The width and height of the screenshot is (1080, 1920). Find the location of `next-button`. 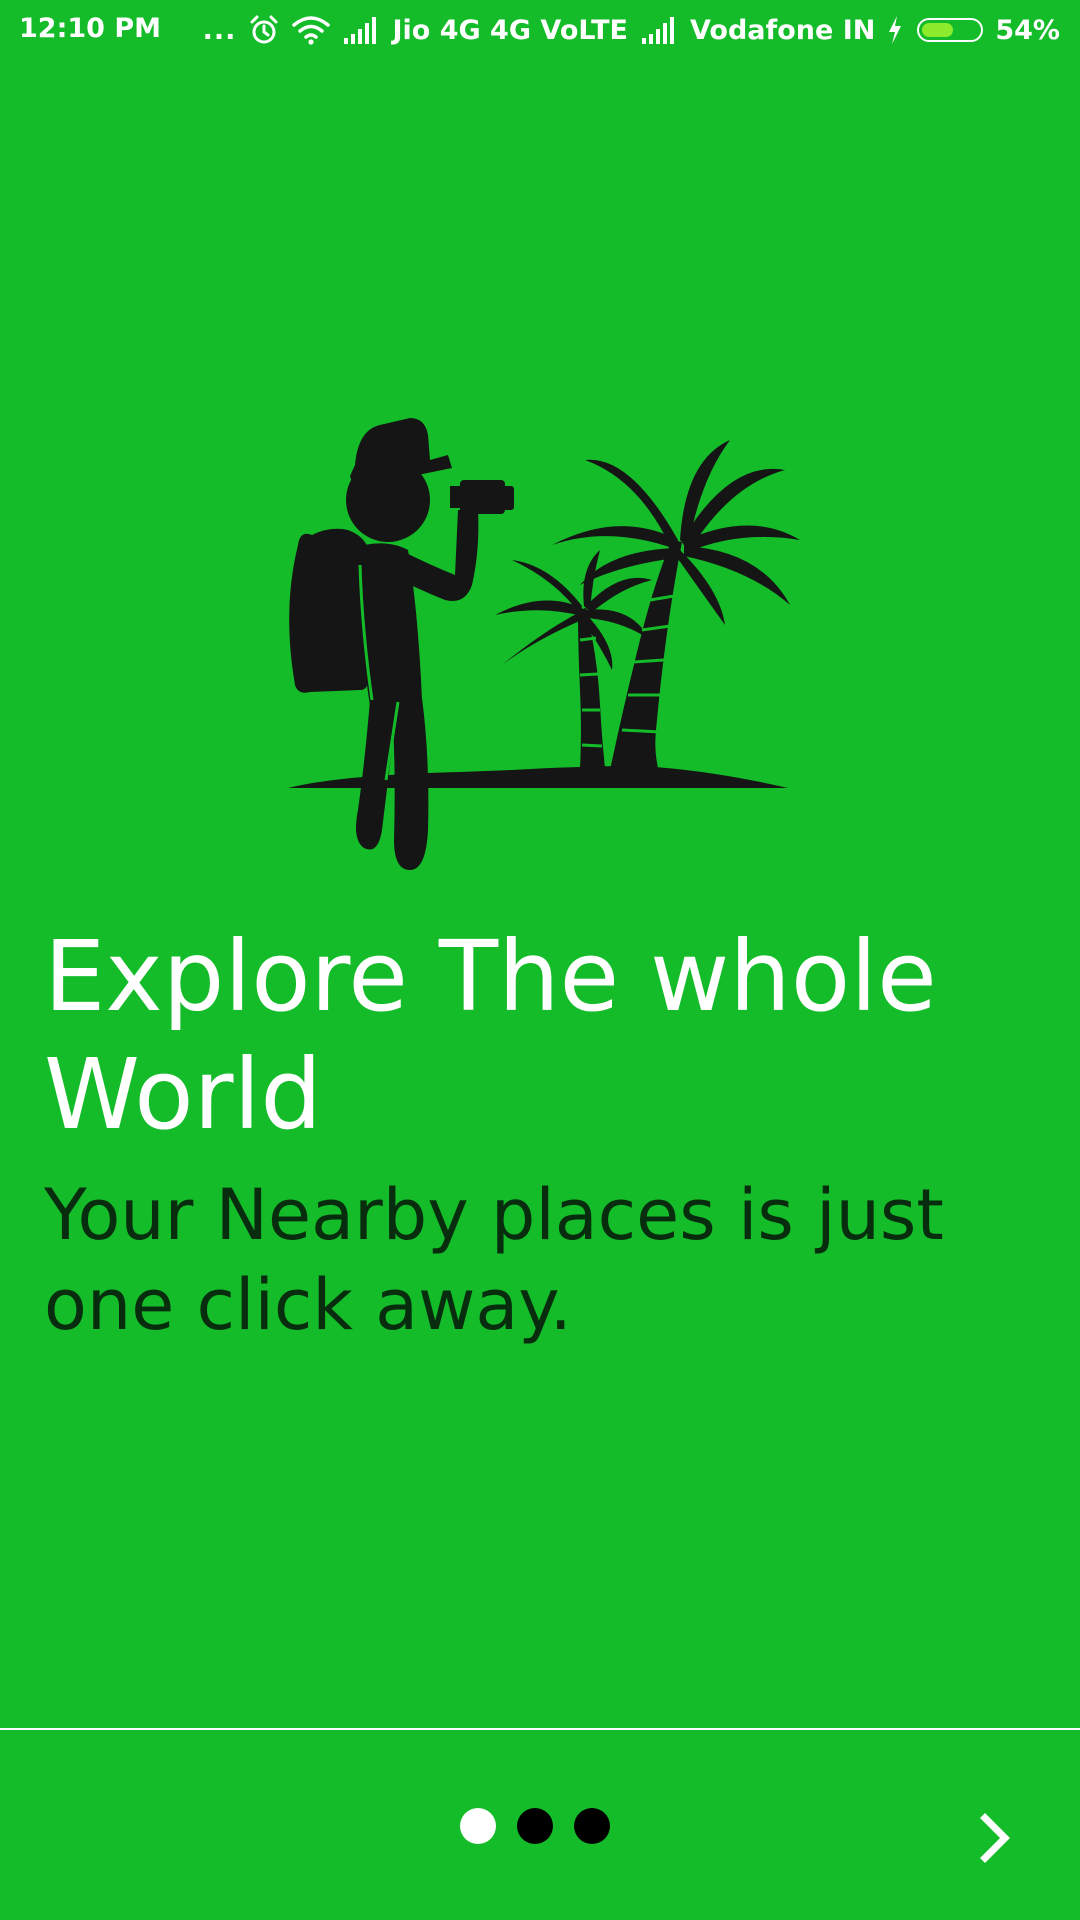

next-button is located at coordinates (995, 1840).